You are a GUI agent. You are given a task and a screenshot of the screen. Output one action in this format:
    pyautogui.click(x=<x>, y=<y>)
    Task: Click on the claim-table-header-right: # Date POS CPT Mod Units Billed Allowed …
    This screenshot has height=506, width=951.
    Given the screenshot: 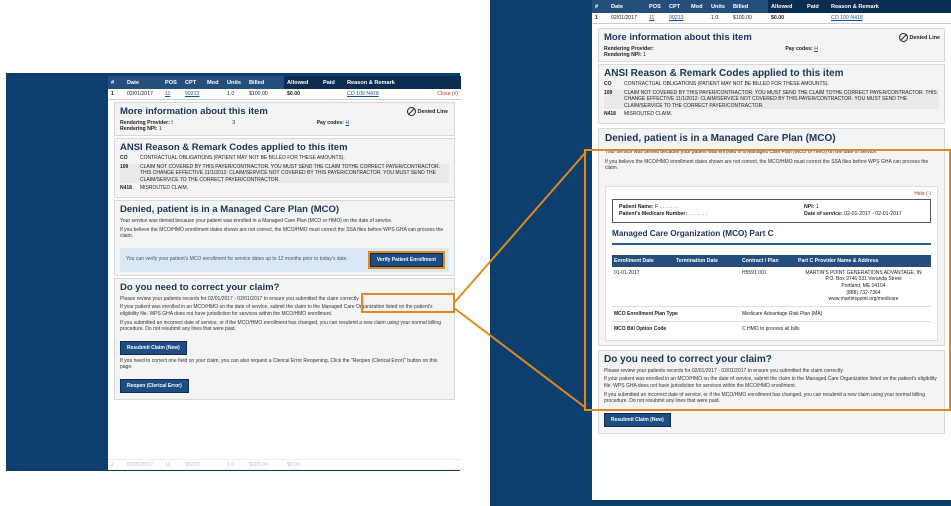 What is the action you would take?
    pyautogui.click(x=771, y=6)
    